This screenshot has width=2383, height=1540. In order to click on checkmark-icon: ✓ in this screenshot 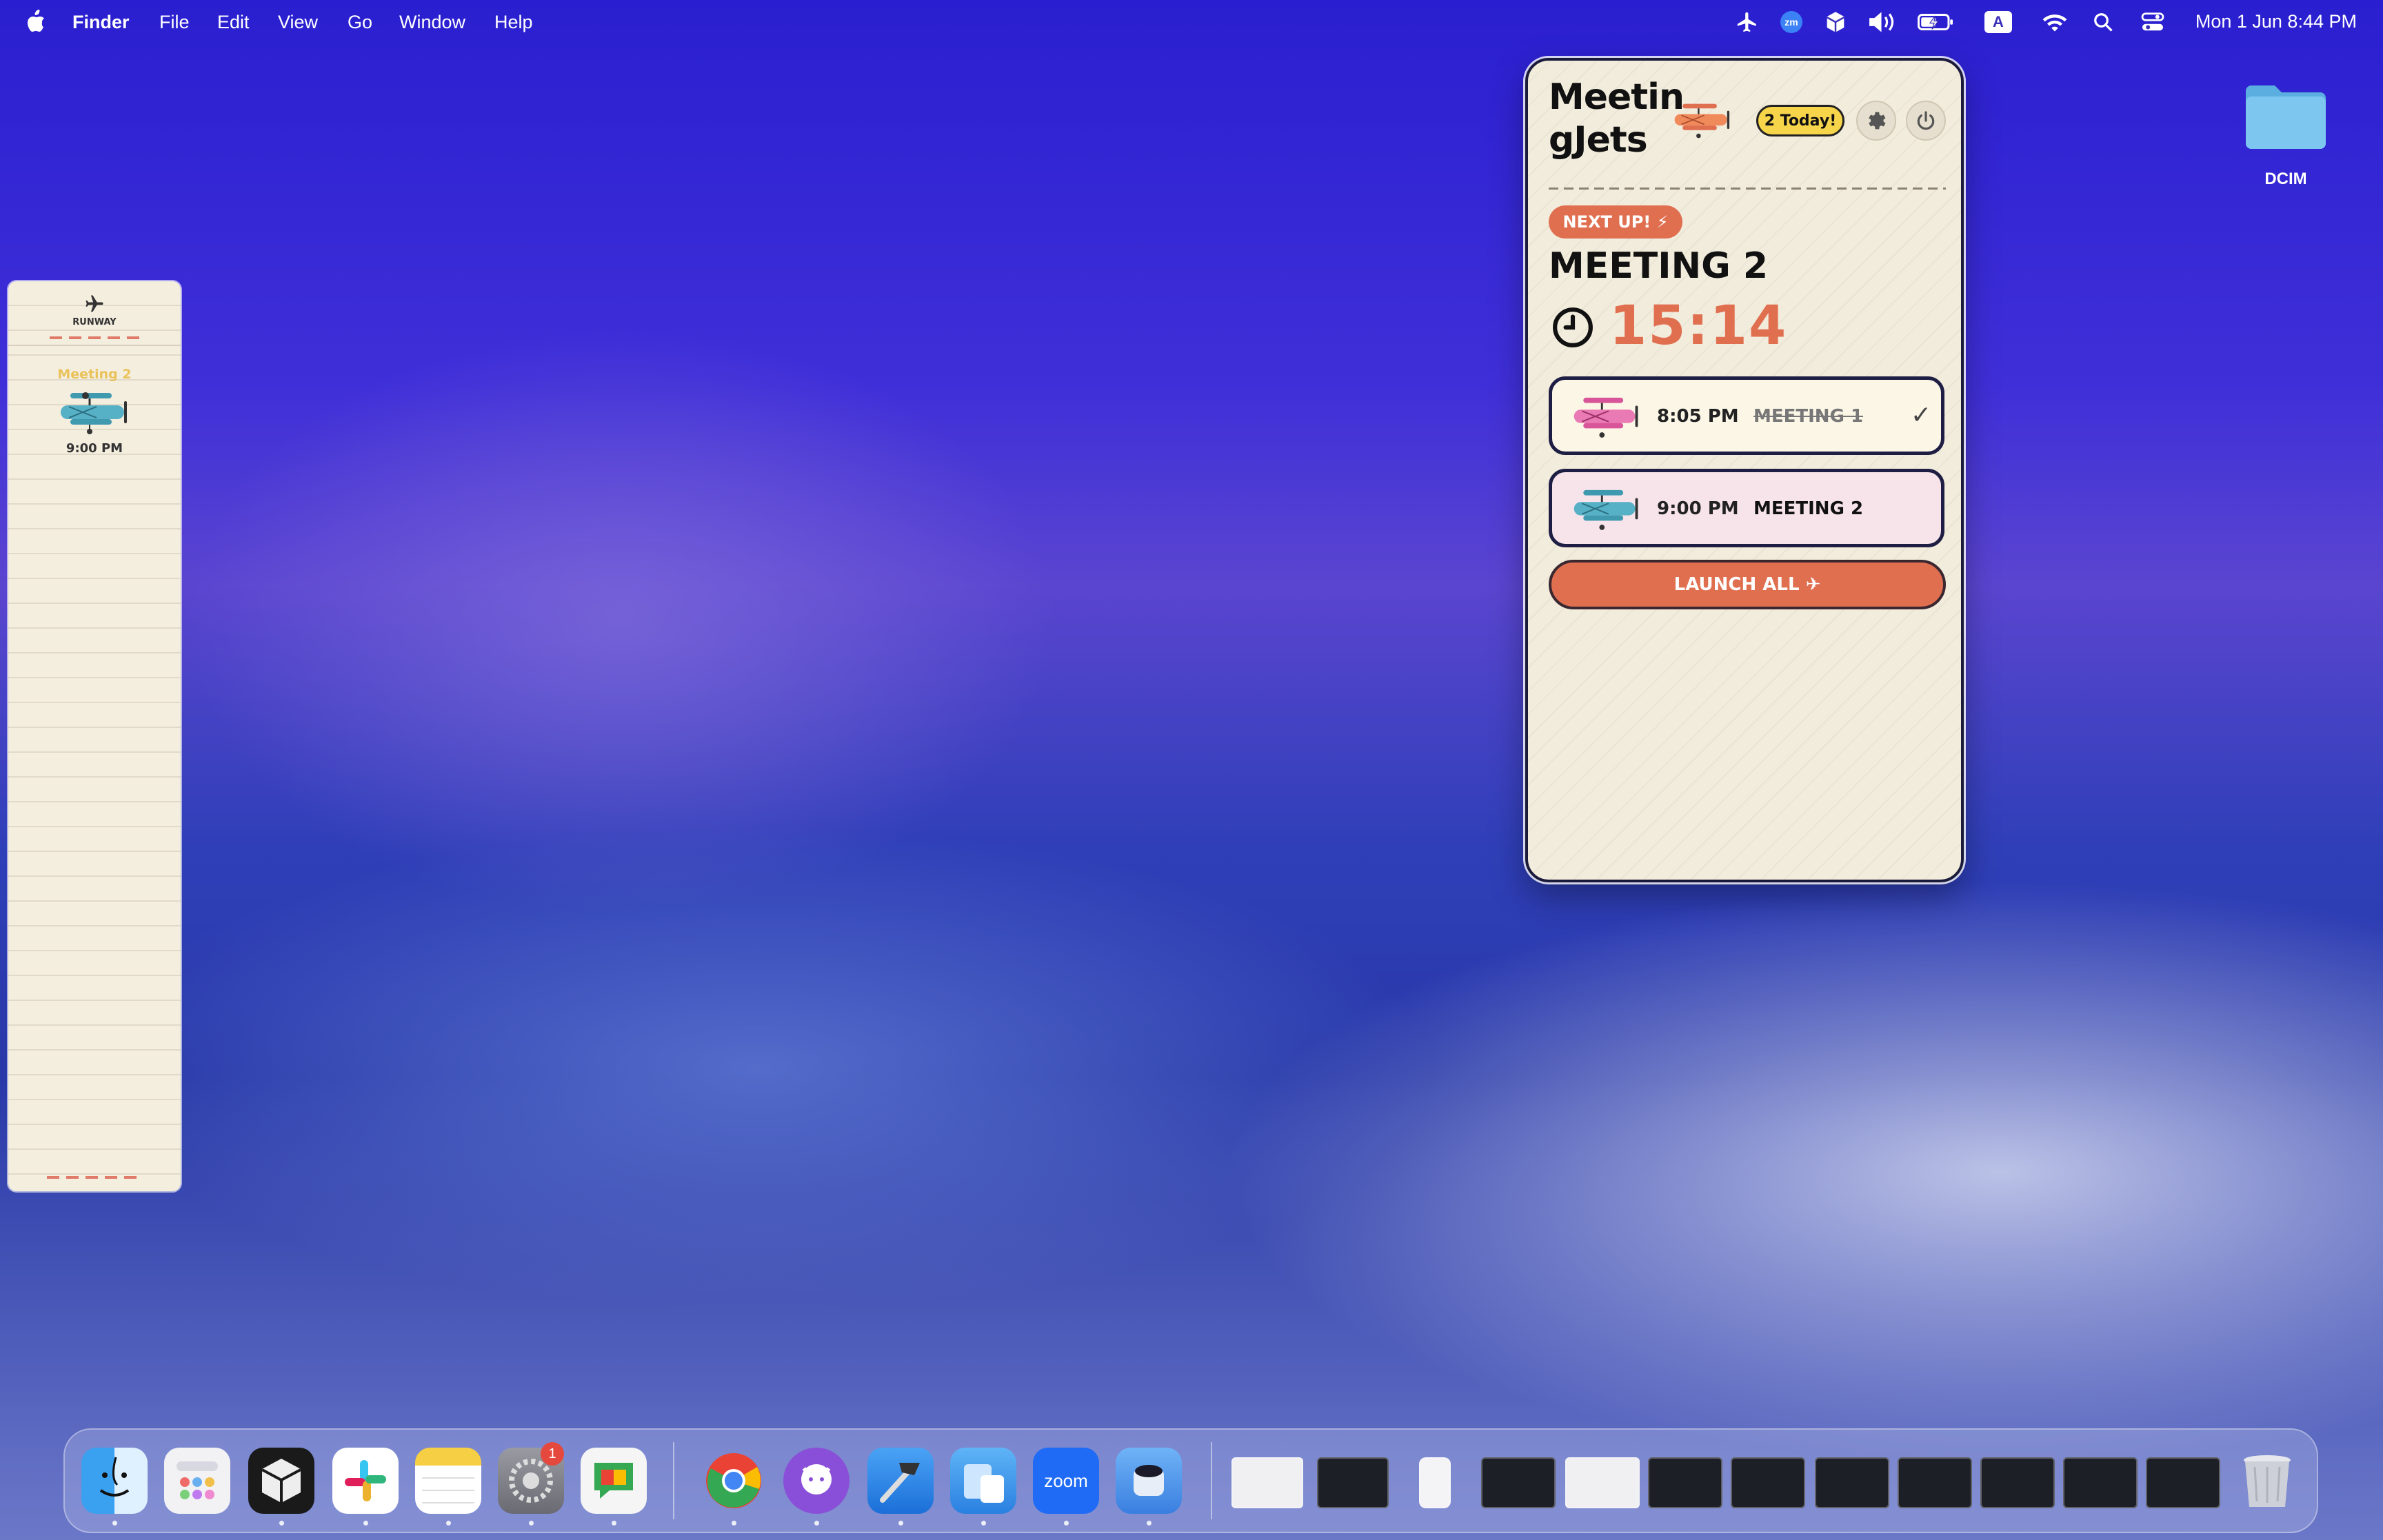, I will do `click(1921, 415)`.